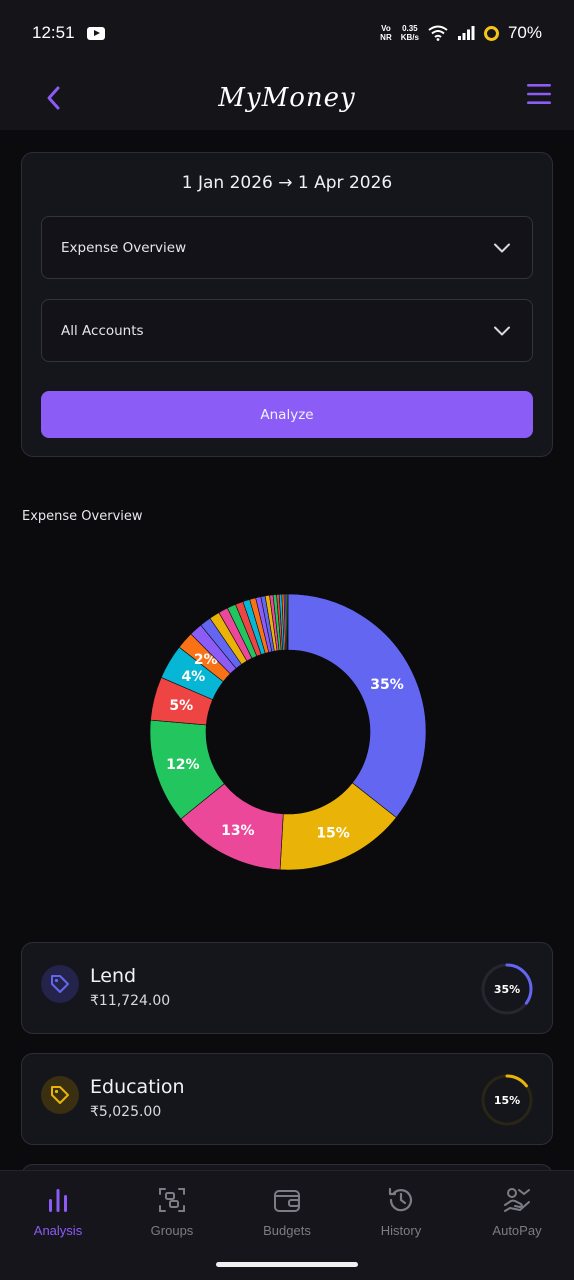  I want to click on expense-donut-chart: 35%15%13%12%5%4%2%, so click(288, 732).